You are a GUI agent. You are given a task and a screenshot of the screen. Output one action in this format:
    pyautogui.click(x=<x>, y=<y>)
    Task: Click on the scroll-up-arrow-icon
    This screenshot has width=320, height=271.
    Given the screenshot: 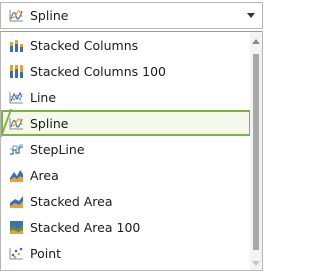 What is the action you would take?
    pyautogui.click(x=256, y=41)
    